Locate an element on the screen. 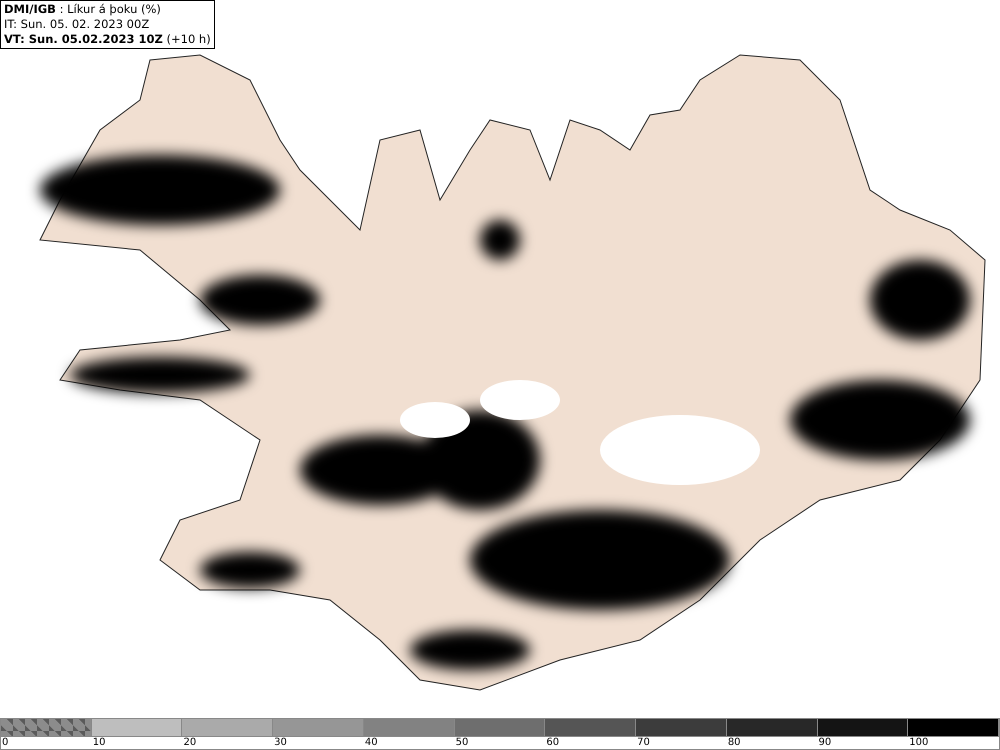 Image resolution: width=1000 pixels, height=750 pixels. legend-label: 60 is located at coordinates (552, 743).